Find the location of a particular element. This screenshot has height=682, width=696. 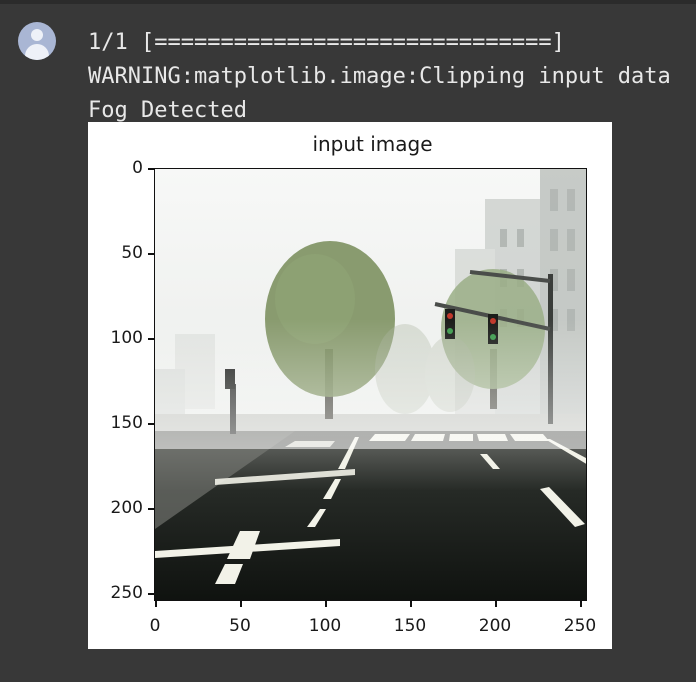

y-tick-label: 0 is located at coordinates (137, 168).